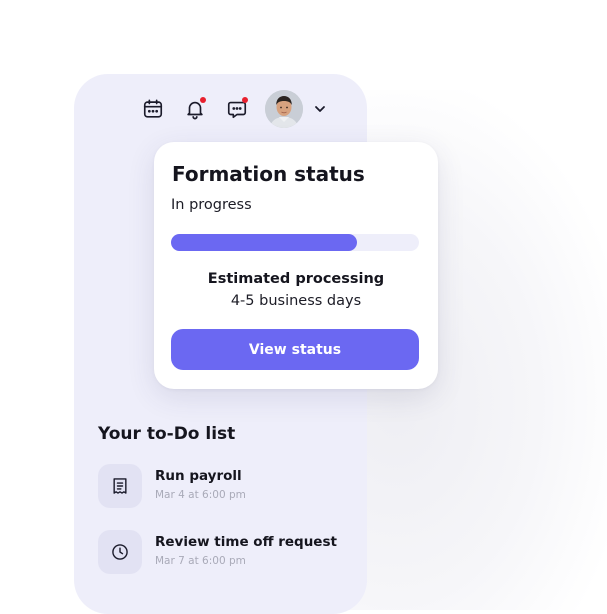 The height and width of the screenshot is (614, 607). I want to click on status-text: In progress, so click(211, 205).